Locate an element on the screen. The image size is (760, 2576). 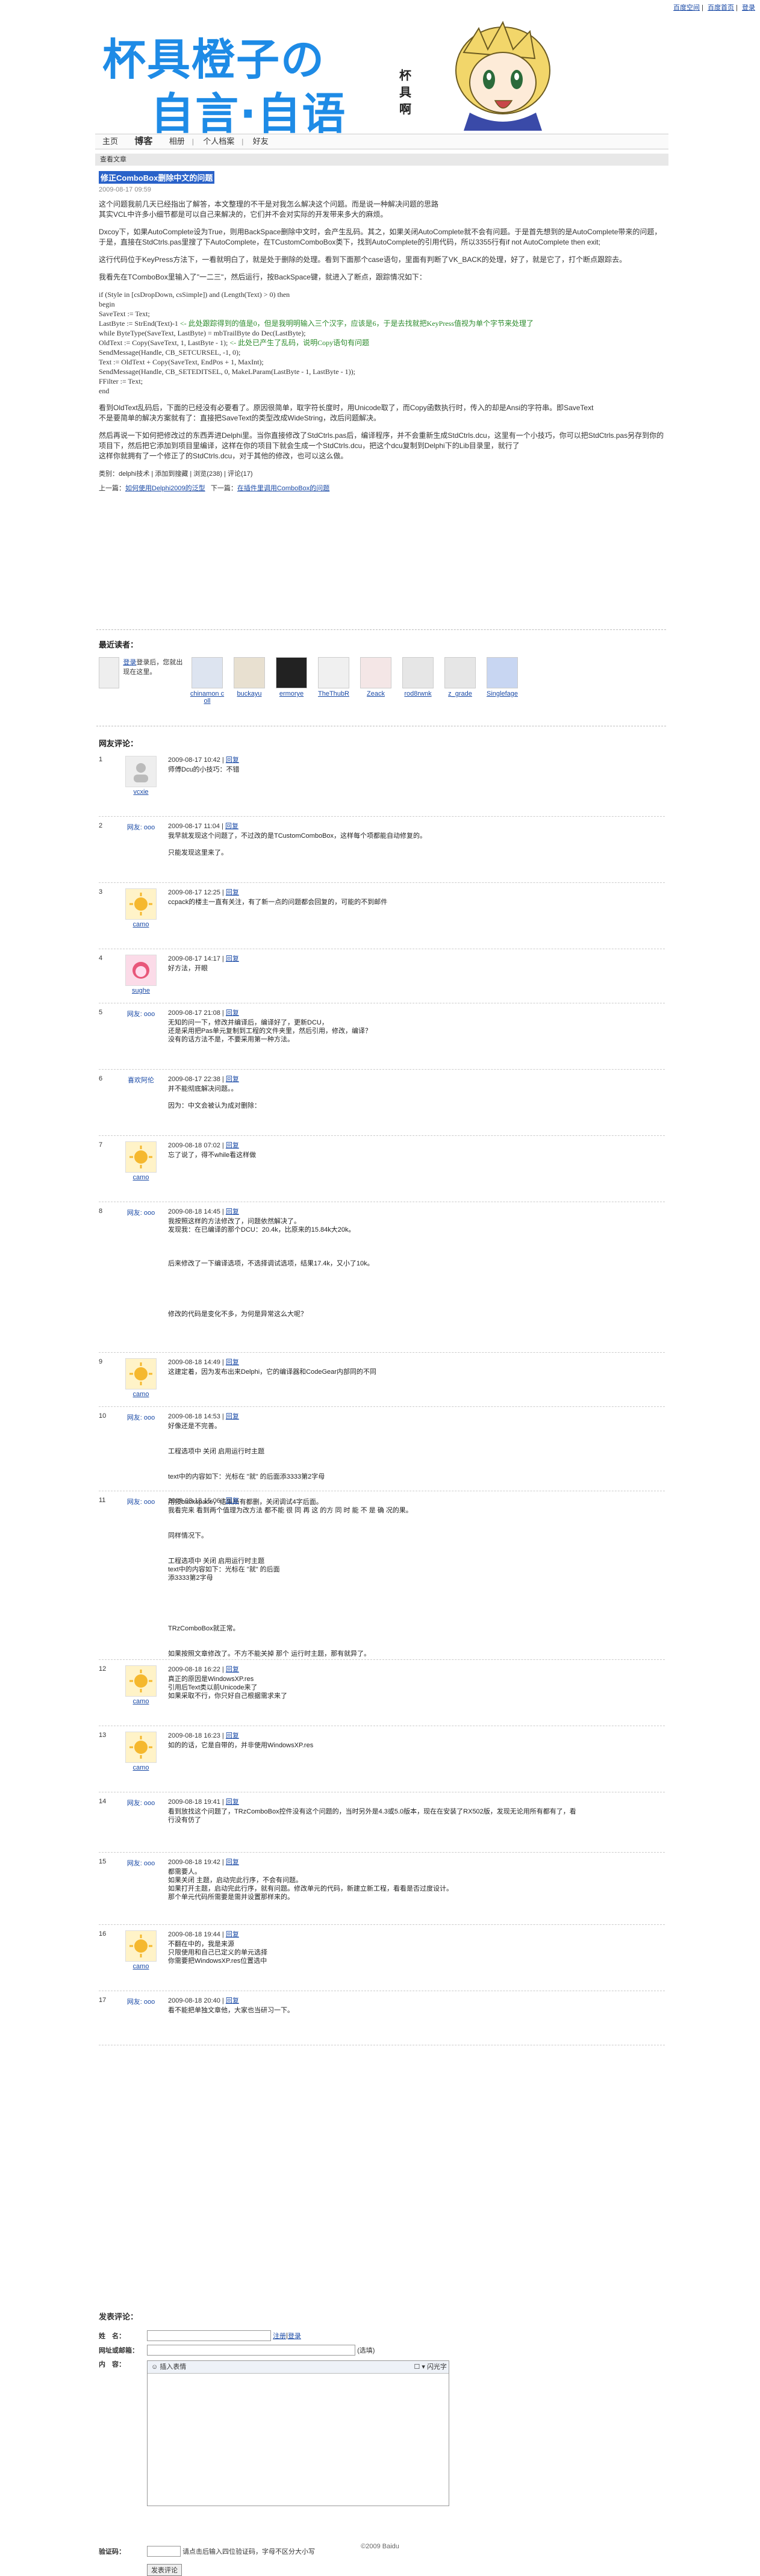
register-link: 注册 is located at coordinates (279, 2336).